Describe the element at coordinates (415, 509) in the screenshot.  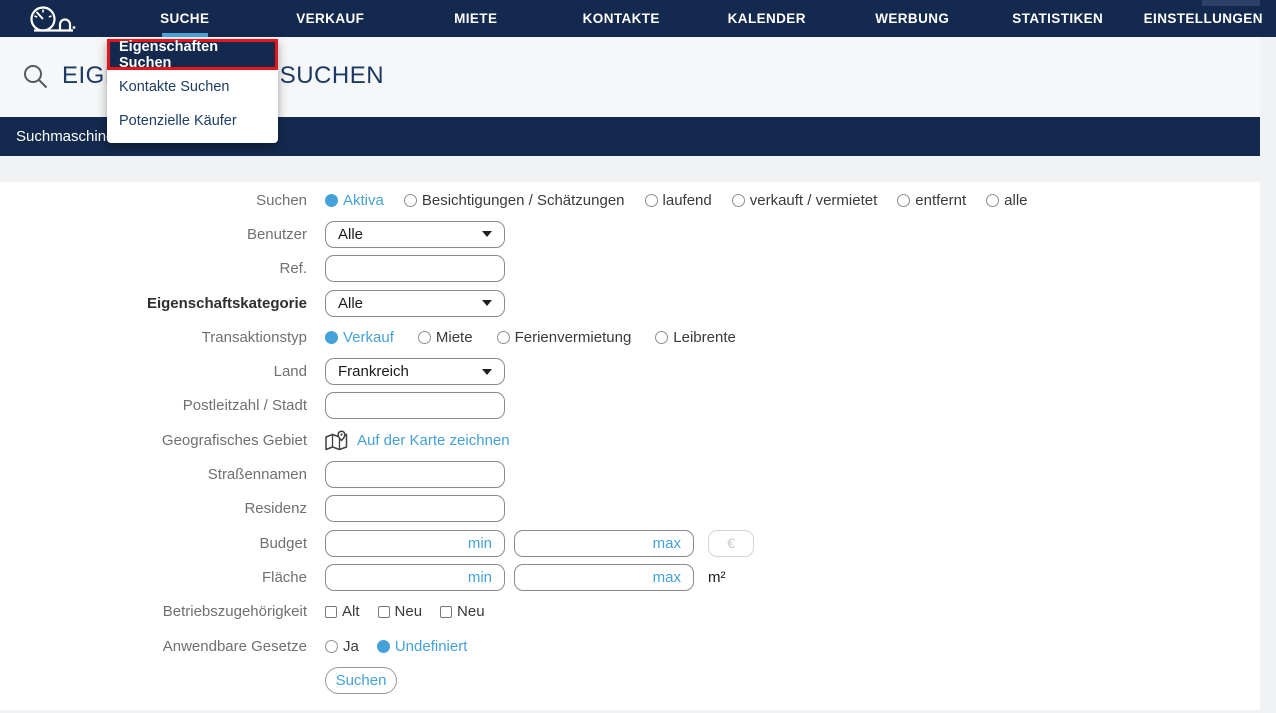
I see `residenz-input` at that location.